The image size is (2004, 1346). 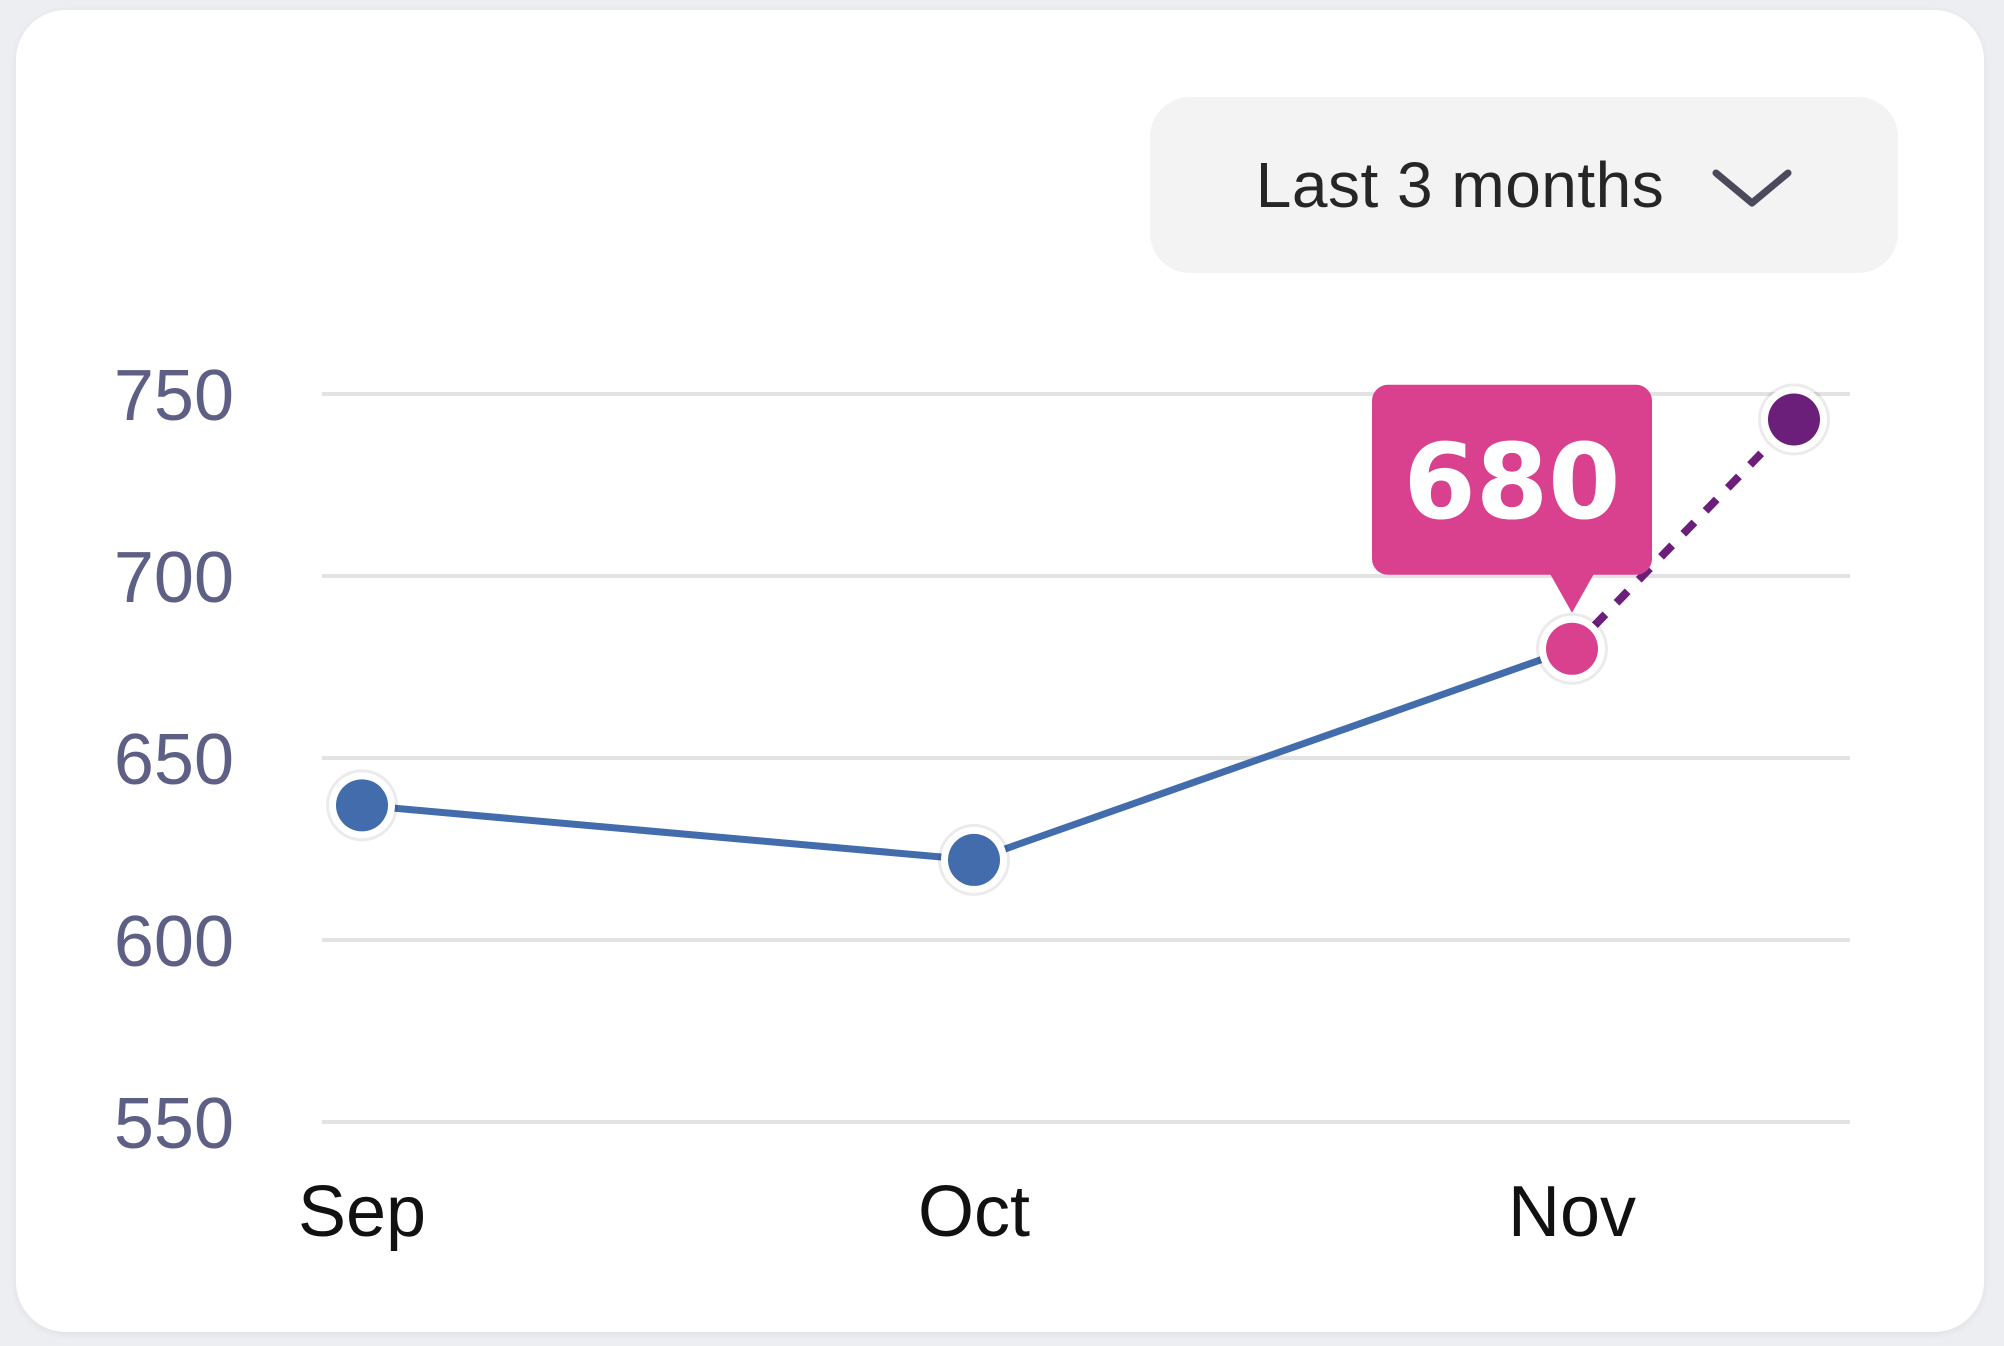 What do you see at coordinates (362, 1212) in the screenshot?
I see `x-tick-label: Sep` at bounding box center [362, 1212].